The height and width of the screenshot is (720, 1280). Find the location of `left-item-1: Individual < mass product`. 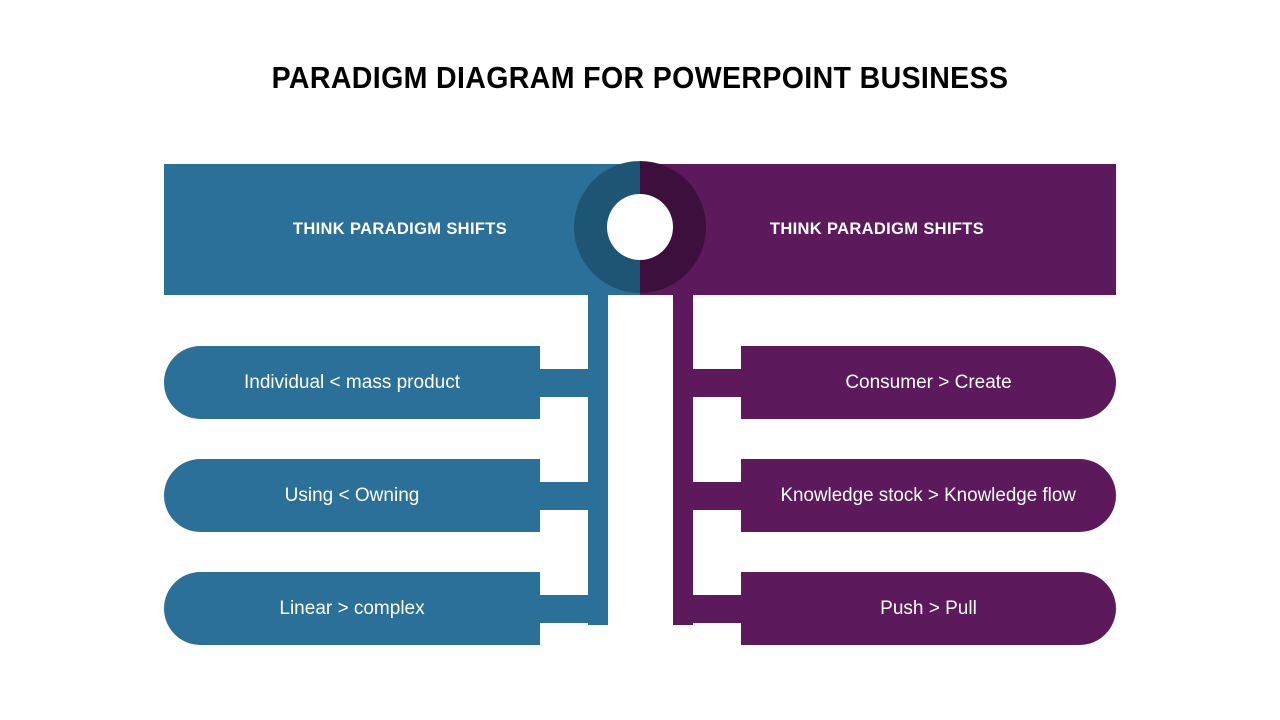

left-item-1: Individual < mass product is located at coordinates (352, 382).